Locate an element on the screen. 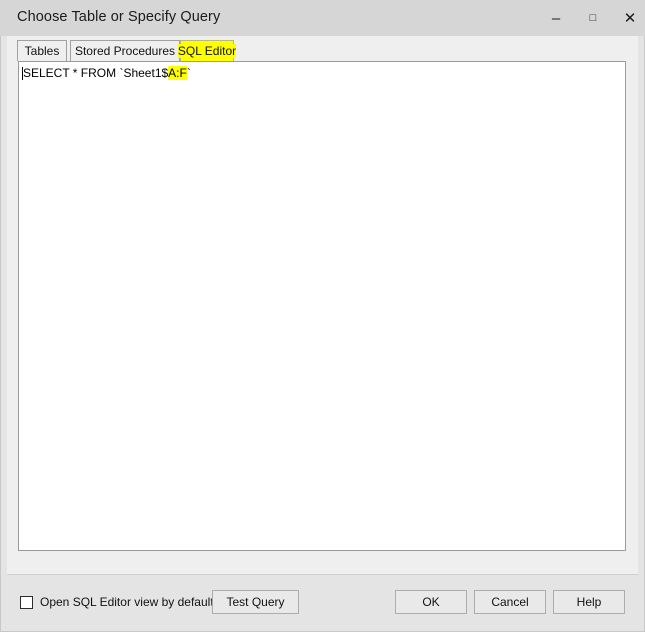  tab-stored-procedures-label: Stored Procedures is located at coordinates (125, 51).